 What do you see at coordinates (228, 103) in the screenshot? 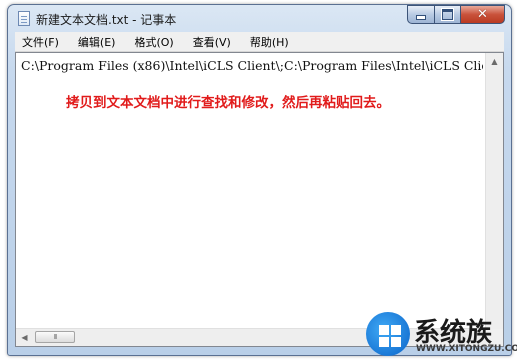
I see `annotation-text: 拷贝到文本文档中进行查找和修改，然后再粘贴回去。` at bounding box center [228, 103].